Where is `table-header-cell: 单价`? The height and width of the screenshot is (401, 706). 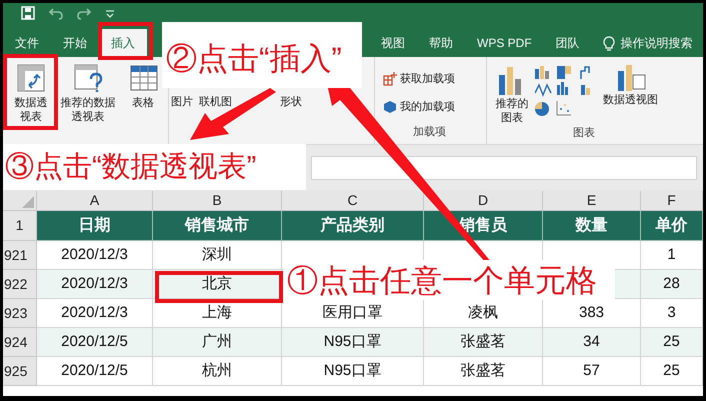
table-header-cell: 单价 is located at coordinates (672, 226).